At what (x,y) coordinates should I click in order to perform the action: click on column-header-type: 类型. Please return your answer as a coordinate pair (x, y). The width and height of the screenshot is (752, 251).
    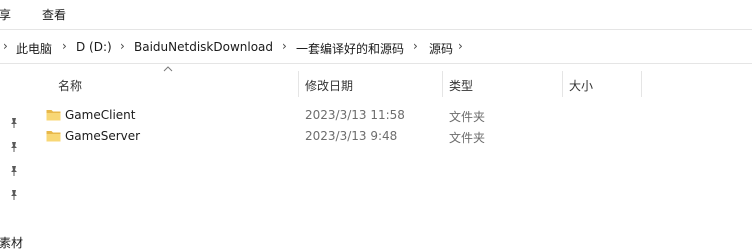
    Looking at the image, I should click on (461, 85).